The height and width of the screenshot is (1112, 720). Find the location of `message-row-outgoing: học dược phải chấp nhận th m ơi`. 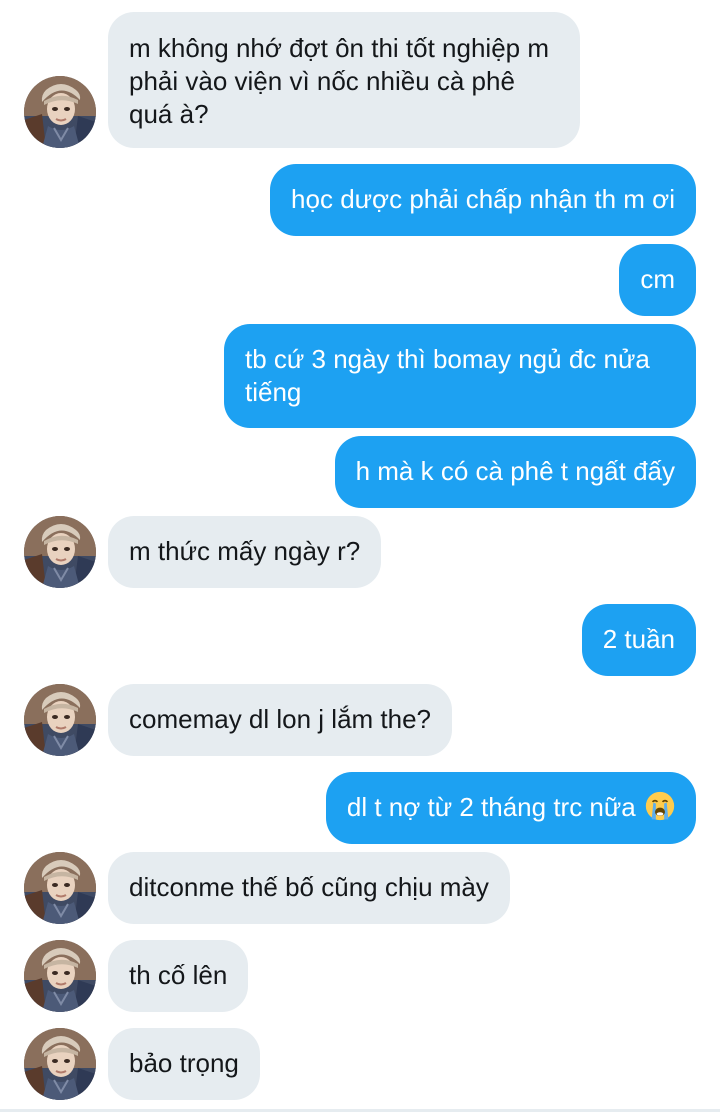

message-row-outgoing: học dược phải chấp nhận th m ơi is located at coordinates (360, 200).